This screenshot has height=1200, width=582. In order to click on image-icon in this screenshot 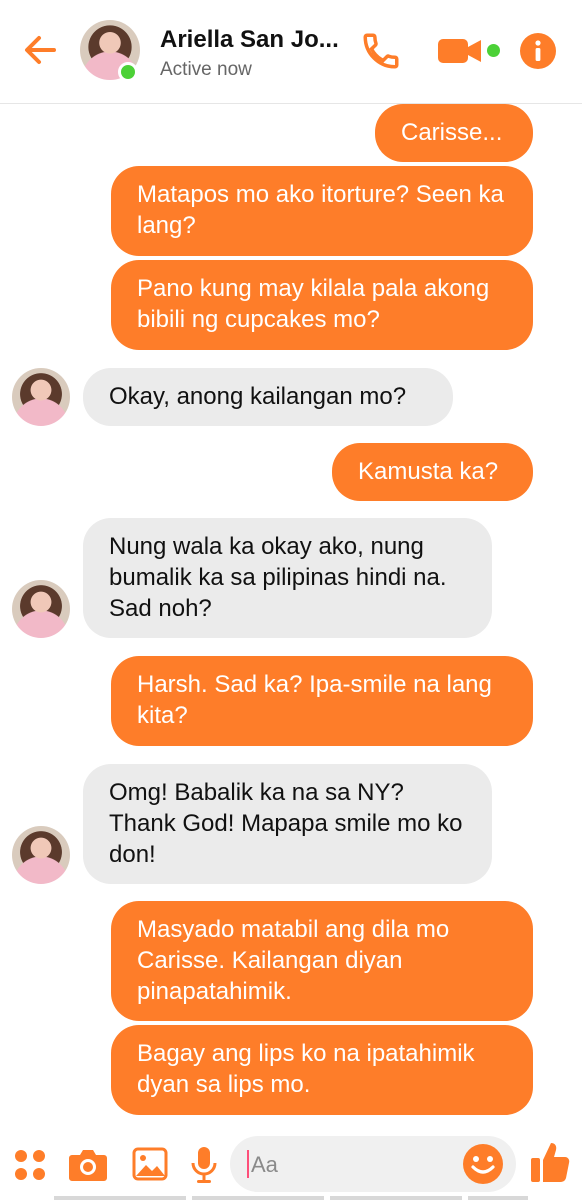, I will do `click(150, 1164)`.